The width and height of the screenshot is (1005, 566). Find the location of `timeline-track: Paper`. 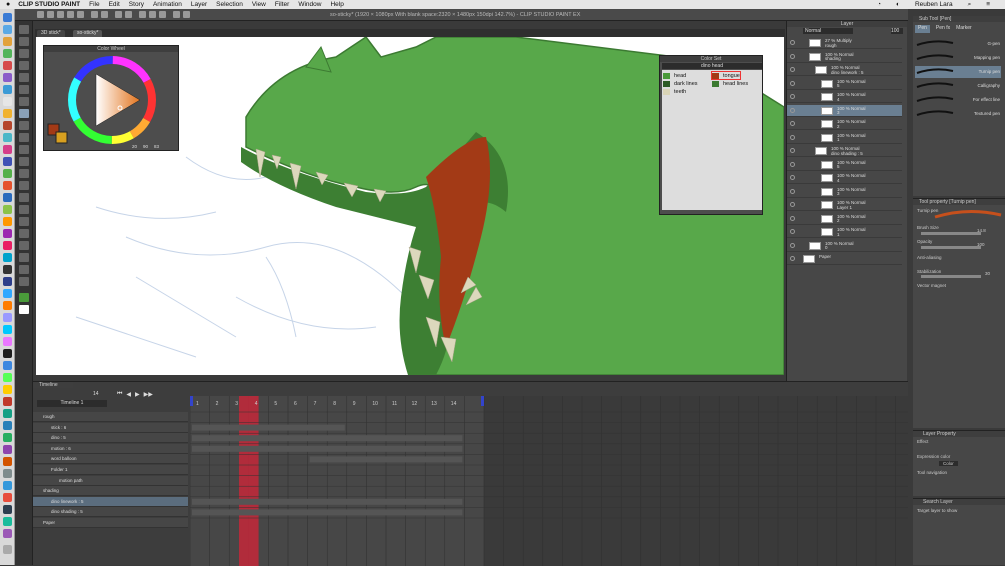

timeline-track: Paper is located at coordinates (110, 523).